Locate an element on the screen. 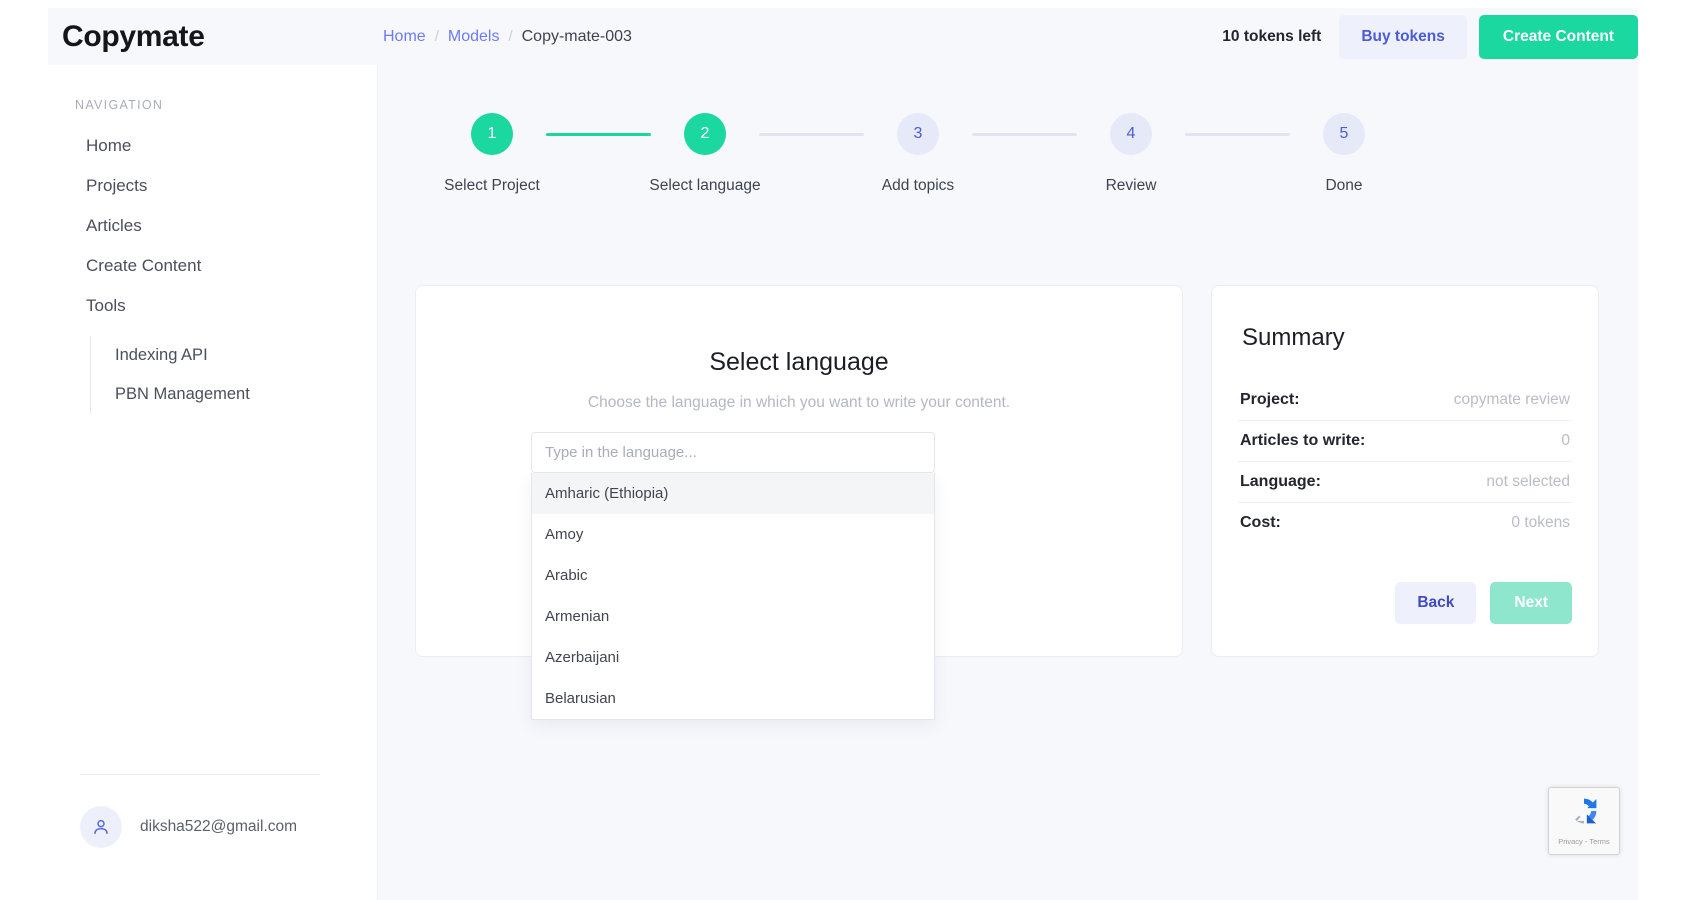  summary-row-cost: Cost: 0 tokens is located at coordinates (1405, 523).